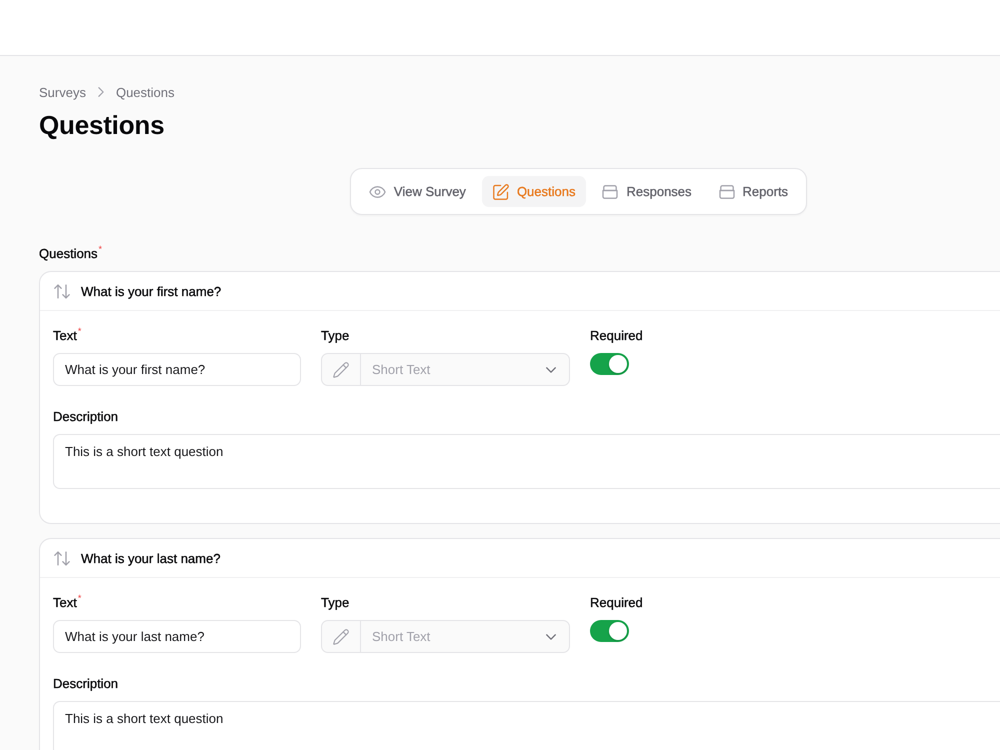  I want to click on question-title: What is your first name?, so click(151, 291).